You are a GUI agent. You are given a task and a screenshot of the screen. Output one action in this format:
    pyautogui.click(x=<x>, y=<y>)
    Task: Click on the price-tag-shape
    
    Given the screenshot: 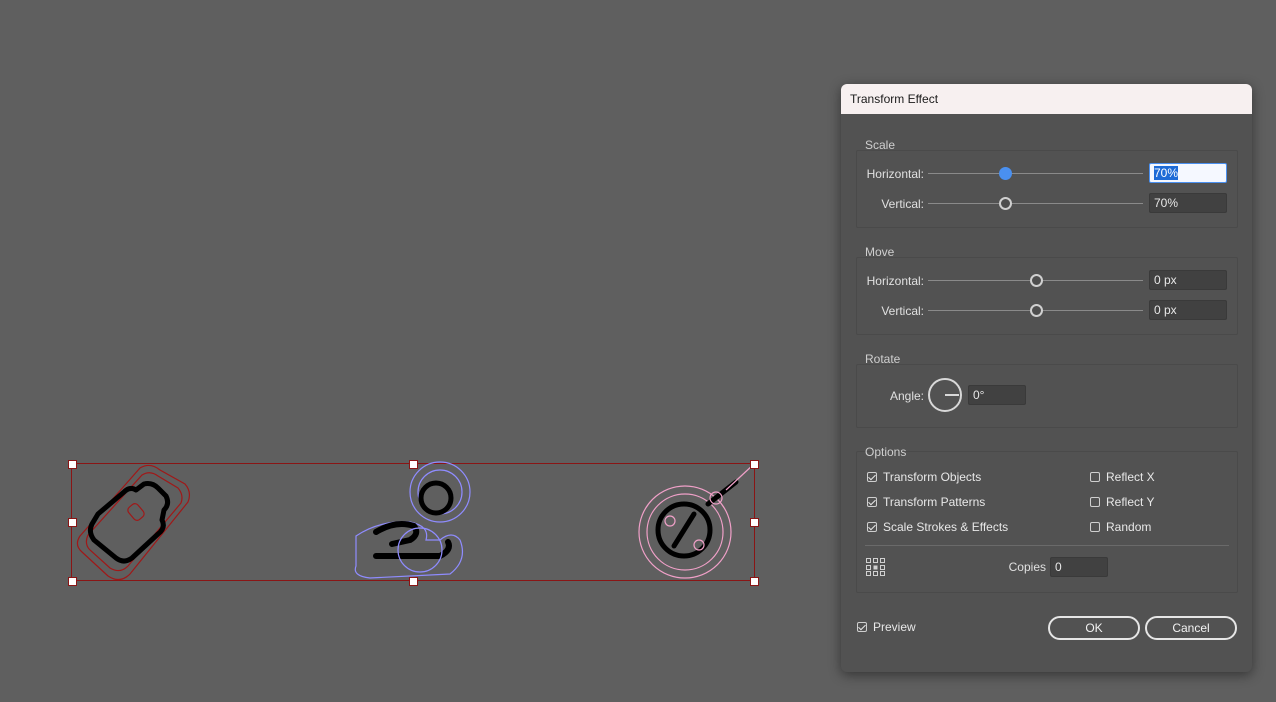 What is the action you would take?
    pyautogui.click(x=129, y=522)
    